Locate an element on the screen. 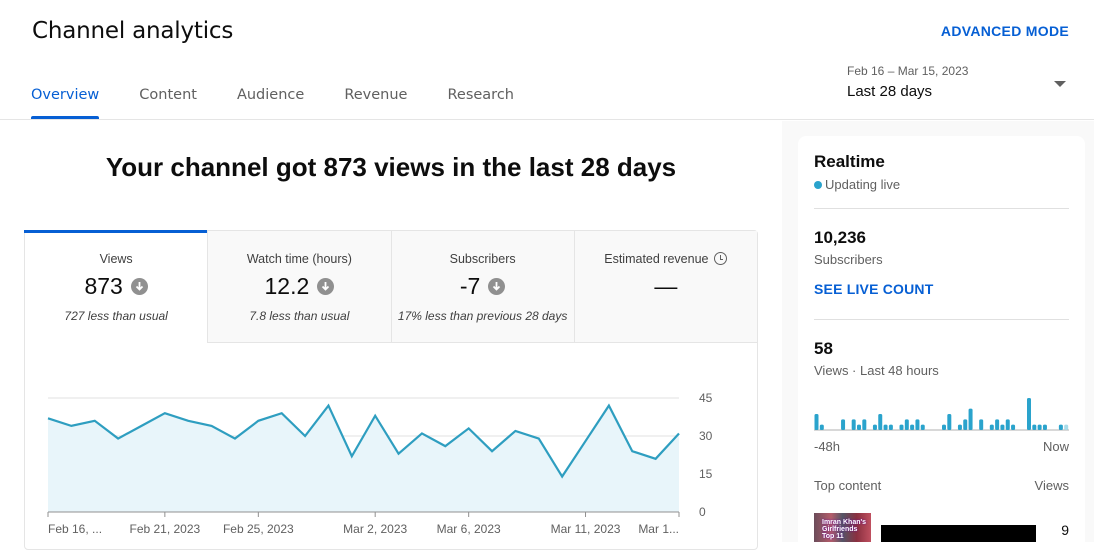 Image resolution: width=1094 pixels, height=556 pixels. thumbnail-text: Imran Khan's Girlfriends Top 11 is located at coordinates (846, 529).